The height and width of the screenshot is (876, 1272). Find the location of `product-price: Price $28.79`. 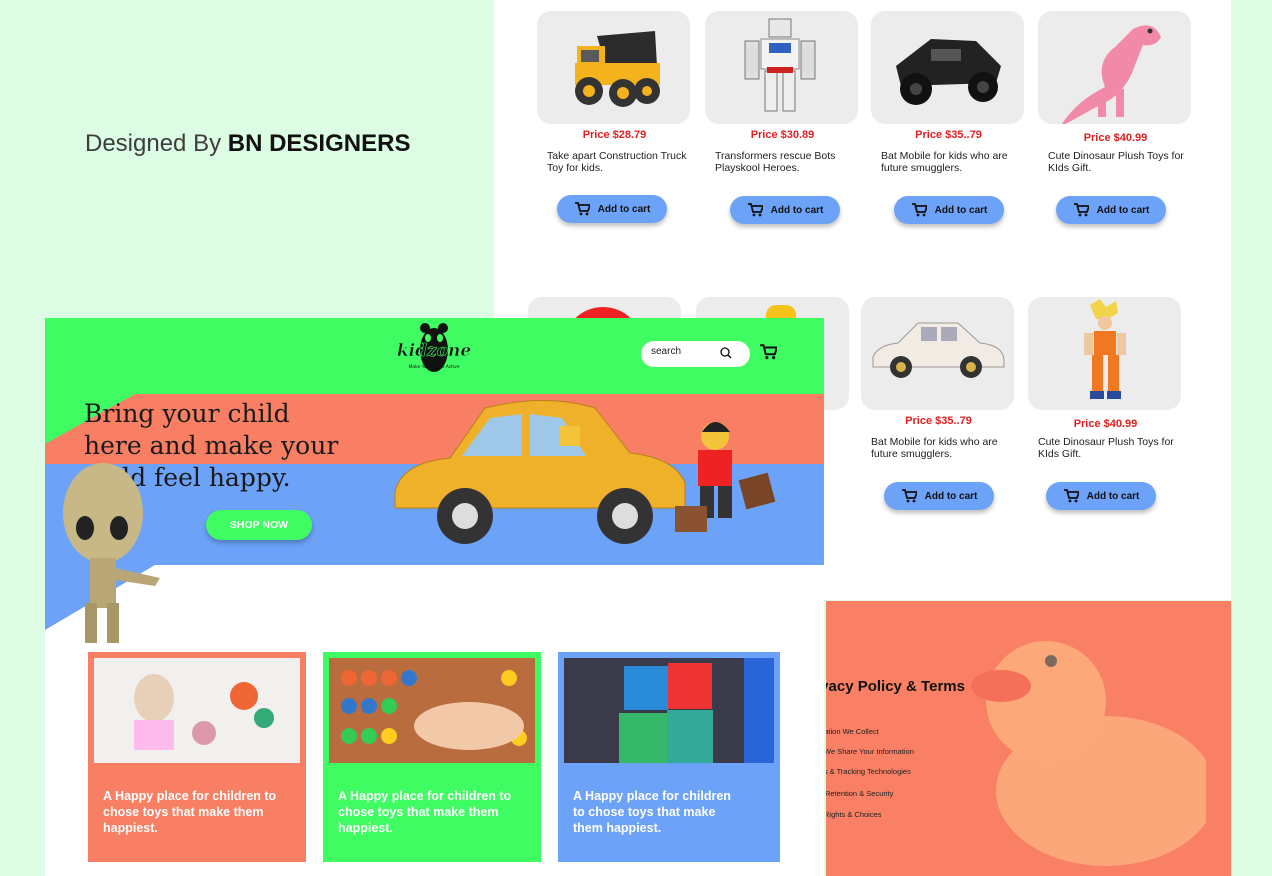

product-price: Price $28.79 is located at coordinates (614, 135).